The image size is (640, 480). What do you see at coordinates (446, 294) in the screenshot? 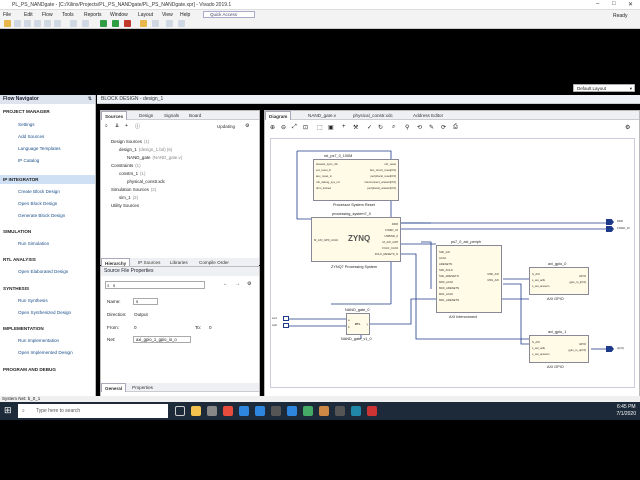
I see `port-m01-aclk: M01_ACLK` at bounding box center [446, 294].